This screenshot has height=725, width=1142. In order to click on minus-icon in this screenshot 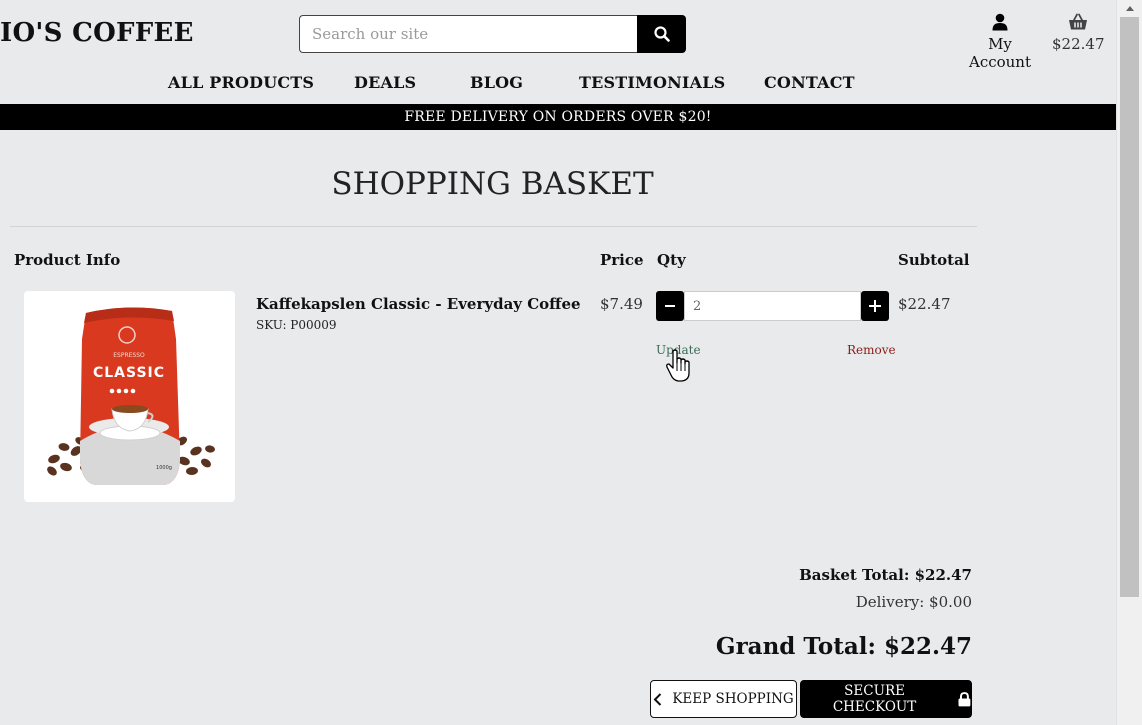, I will do `click(670, 306)`.